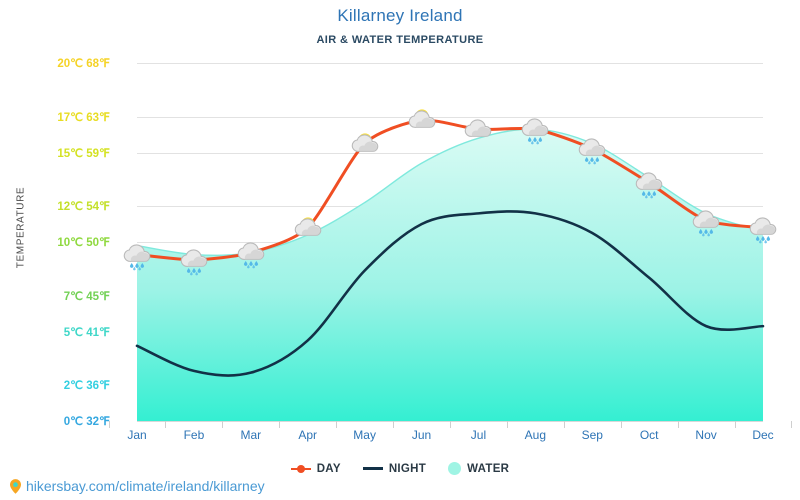 The height and width of the screenshot is (500, 800). Describe the element at coordinates (407, 468) in the screenshot. I see `legend-label: NIGHT` at that location.